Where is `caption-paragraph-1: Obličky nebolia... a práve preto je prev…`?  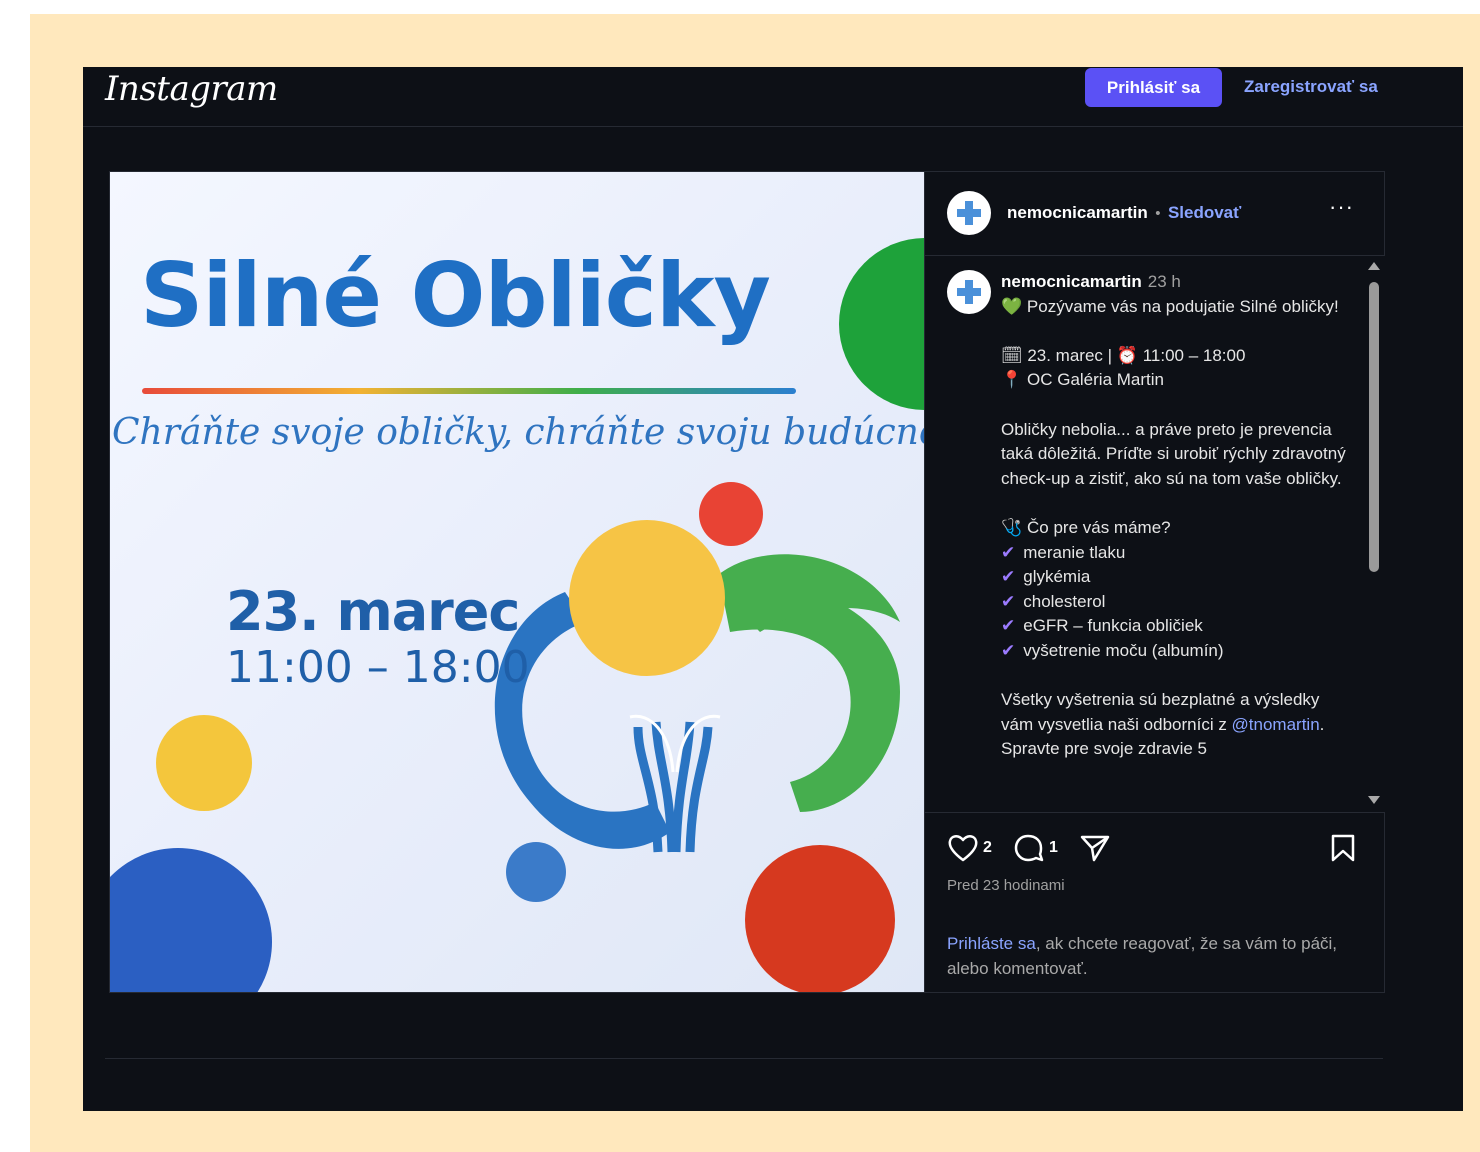 caption-paragraph-1: Obličky nebolia... a práve preto je prev… is located at coordinates (1173, 453).